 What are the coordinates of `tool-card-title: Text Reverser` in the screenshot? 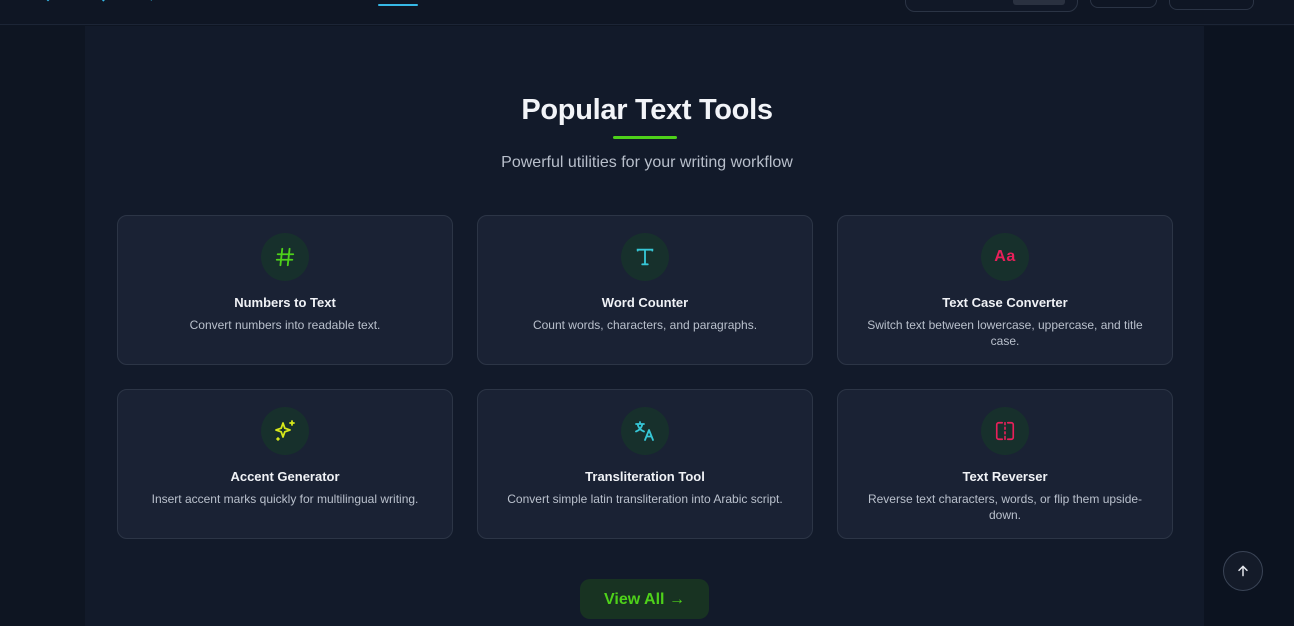 It's located at (1005, 476).